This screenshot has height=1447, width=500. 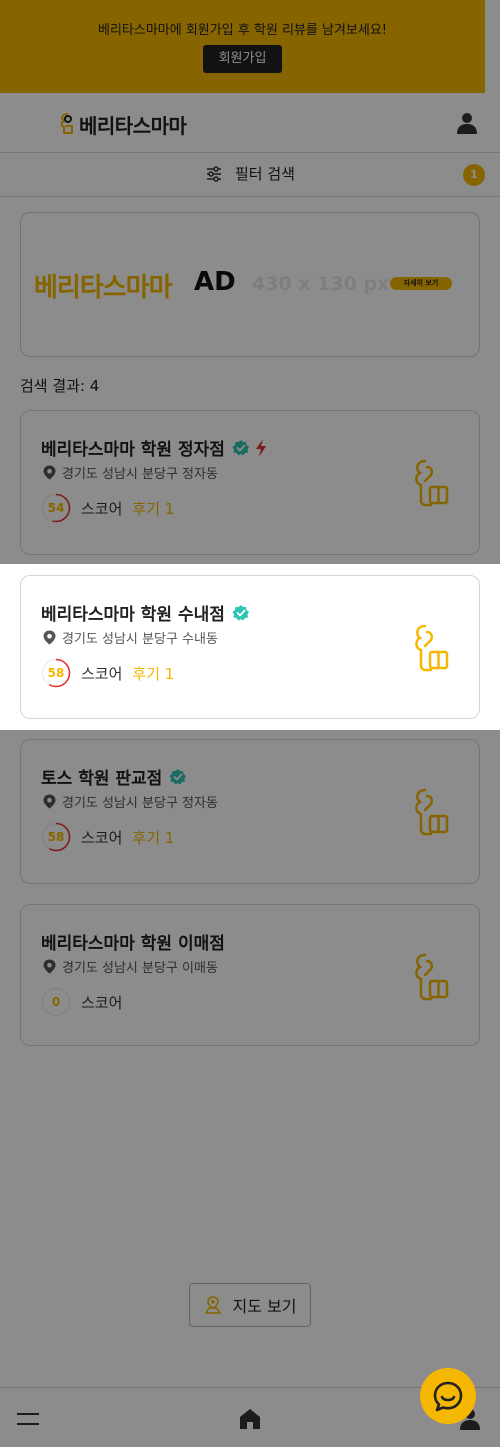 What do you see at coordinates (140, 639) in the screenshot?
I see `academy-address-text: 경기도 성남시 분당구 수내동` at bounding box center [140, 639].